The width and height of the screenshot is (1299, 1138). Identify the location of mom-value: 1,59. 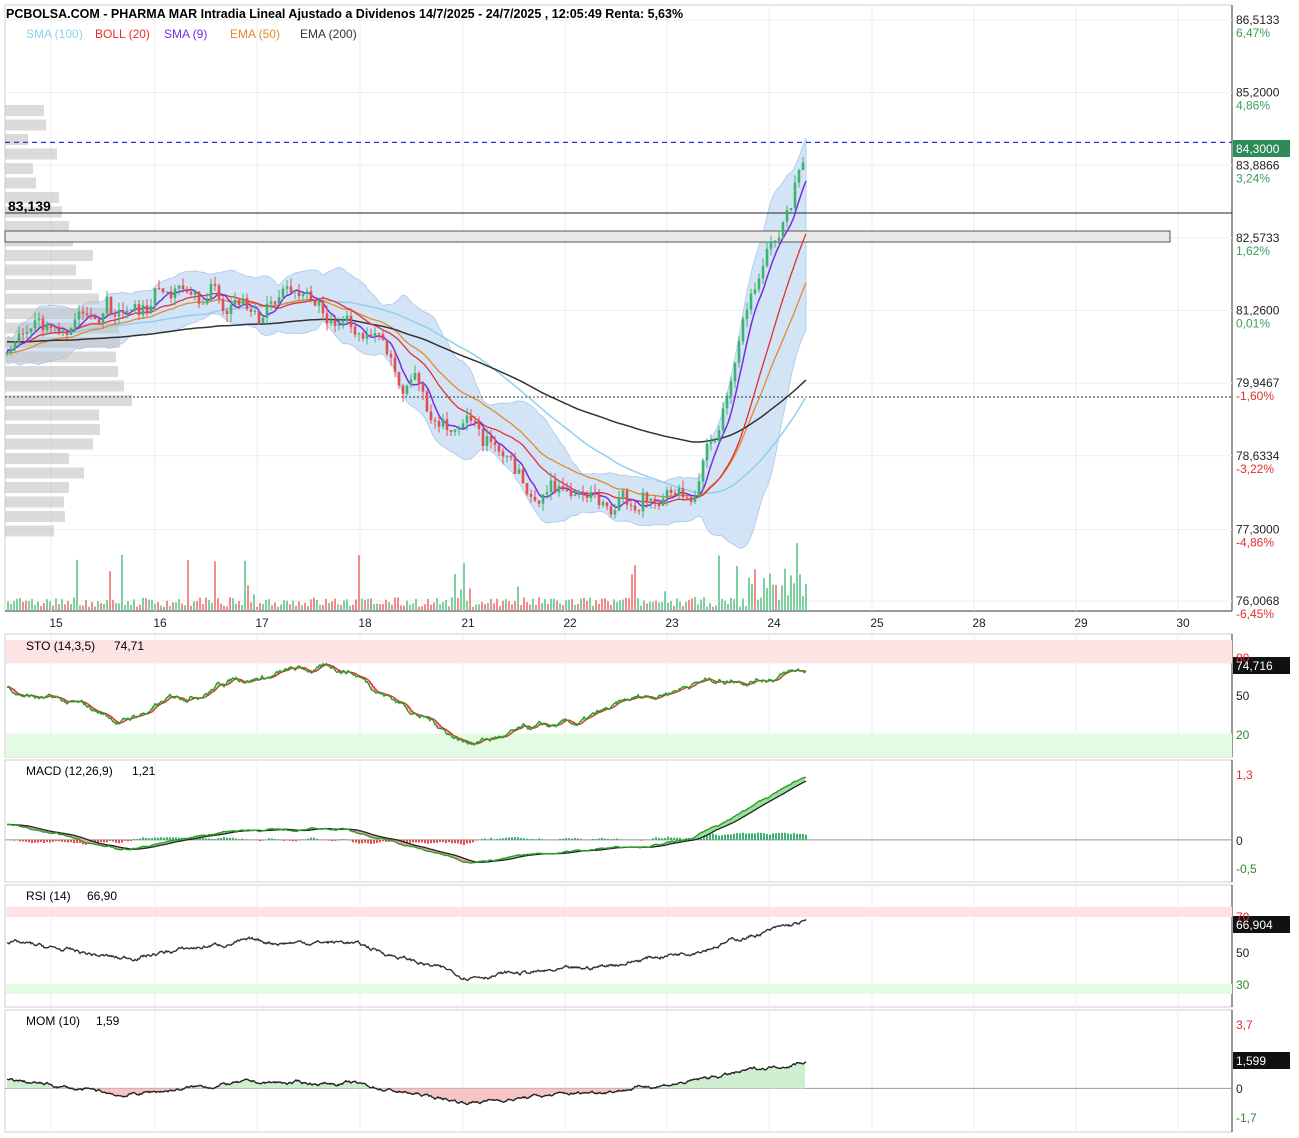
(108, 1021).